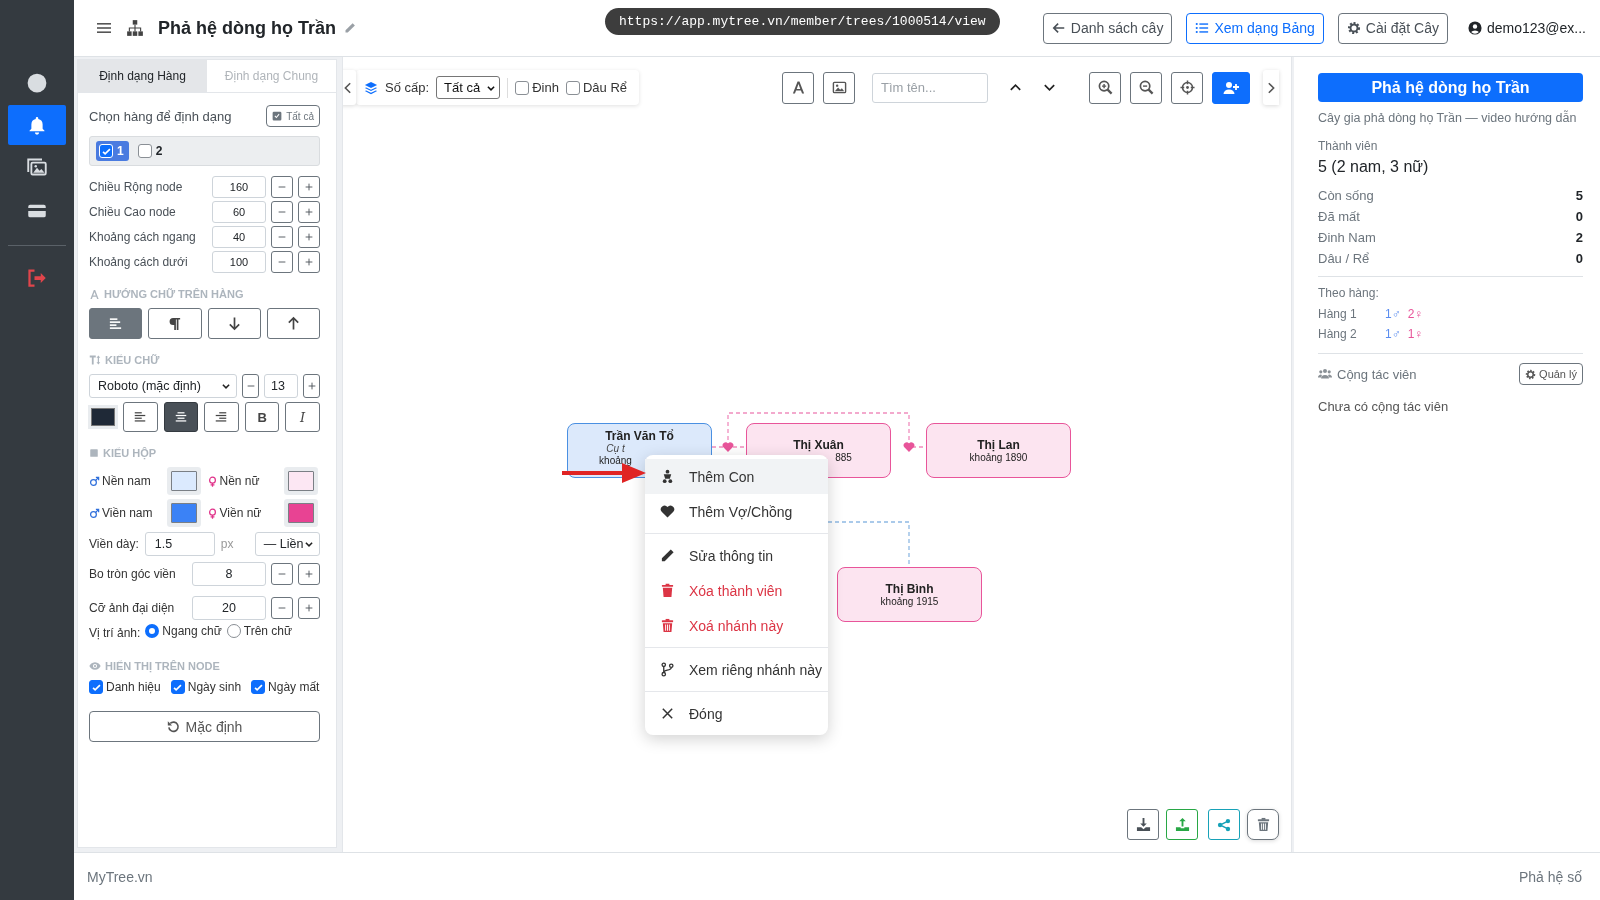  What do you see at coordinates (1231, 87) in the screenshot?
I see `add-member-button` at bounding box center [1231, 87].